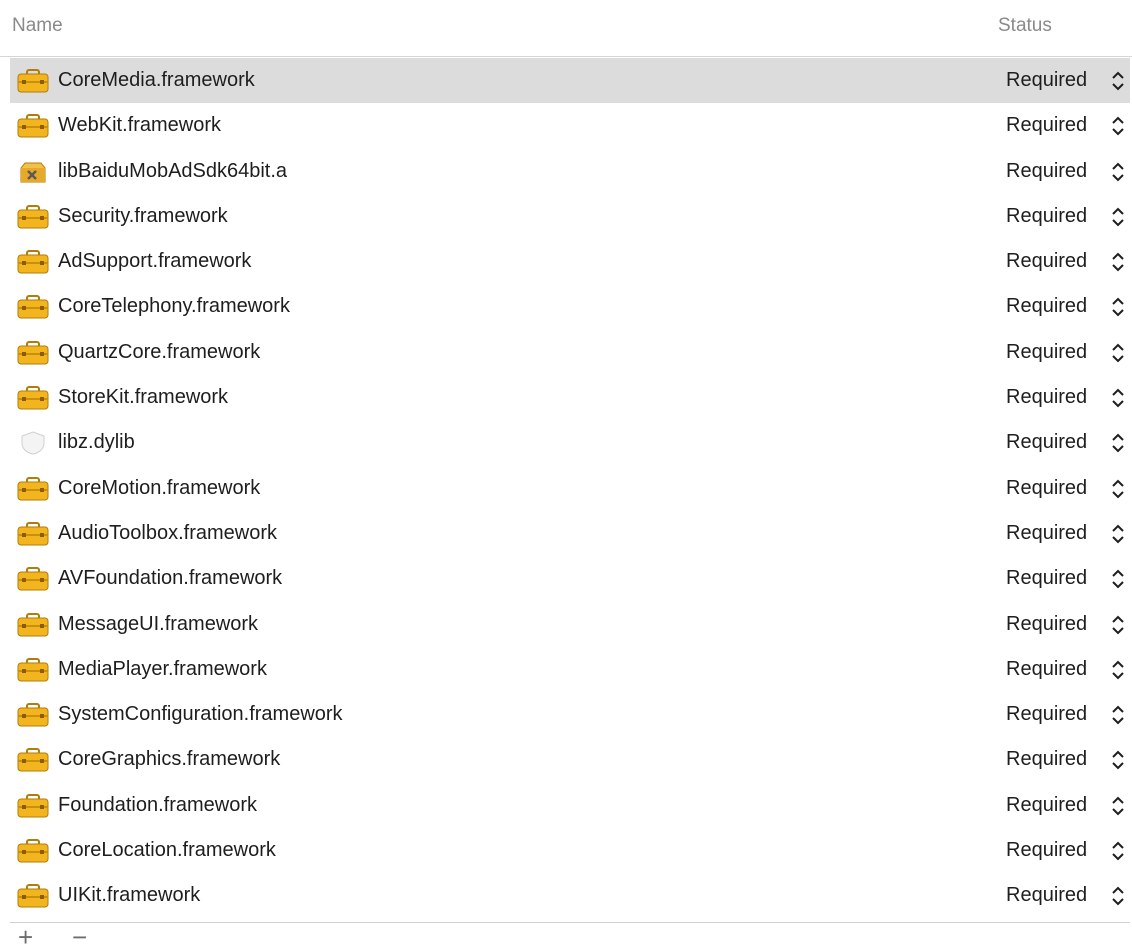  Describe the element at coordinates (570, 624) in the screenshot. I see `table-row: MessageUI.framework Required` at that location.